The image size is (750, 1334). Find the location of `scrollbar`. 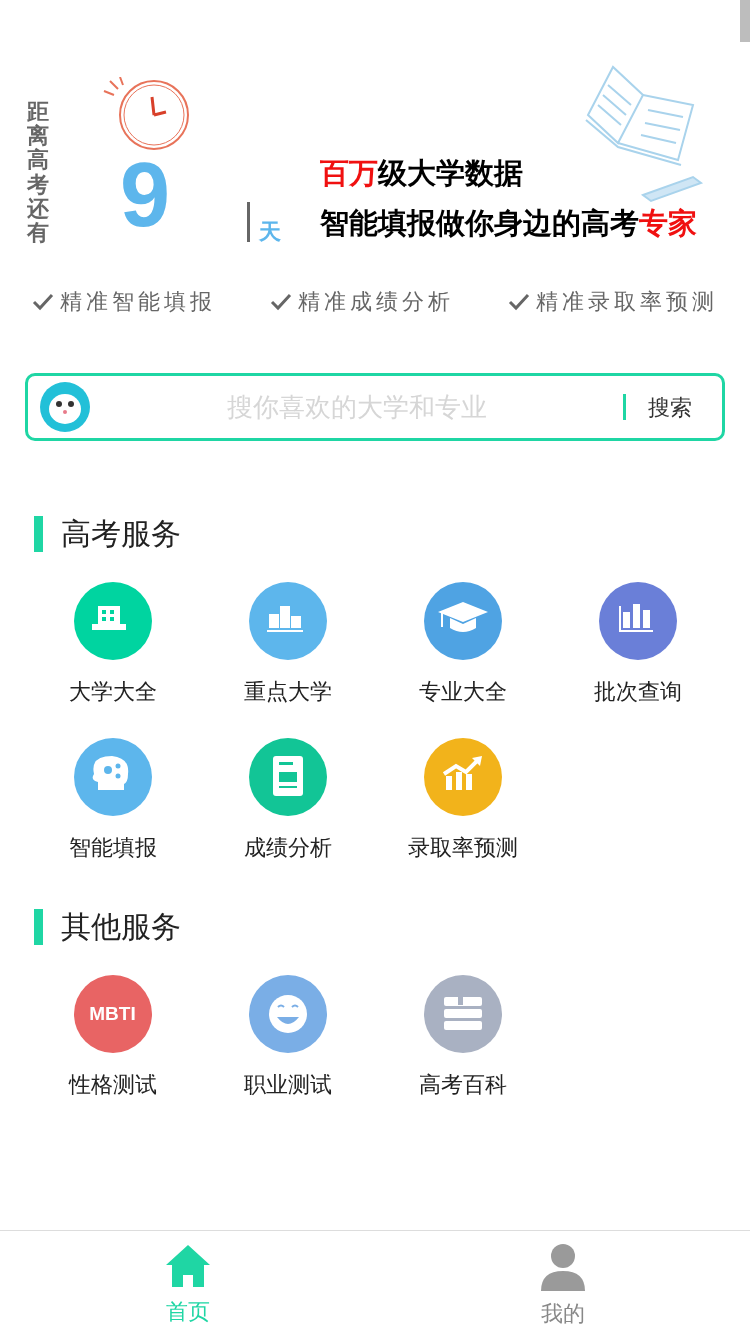

scrollbar is located at coordinates (745, 21).